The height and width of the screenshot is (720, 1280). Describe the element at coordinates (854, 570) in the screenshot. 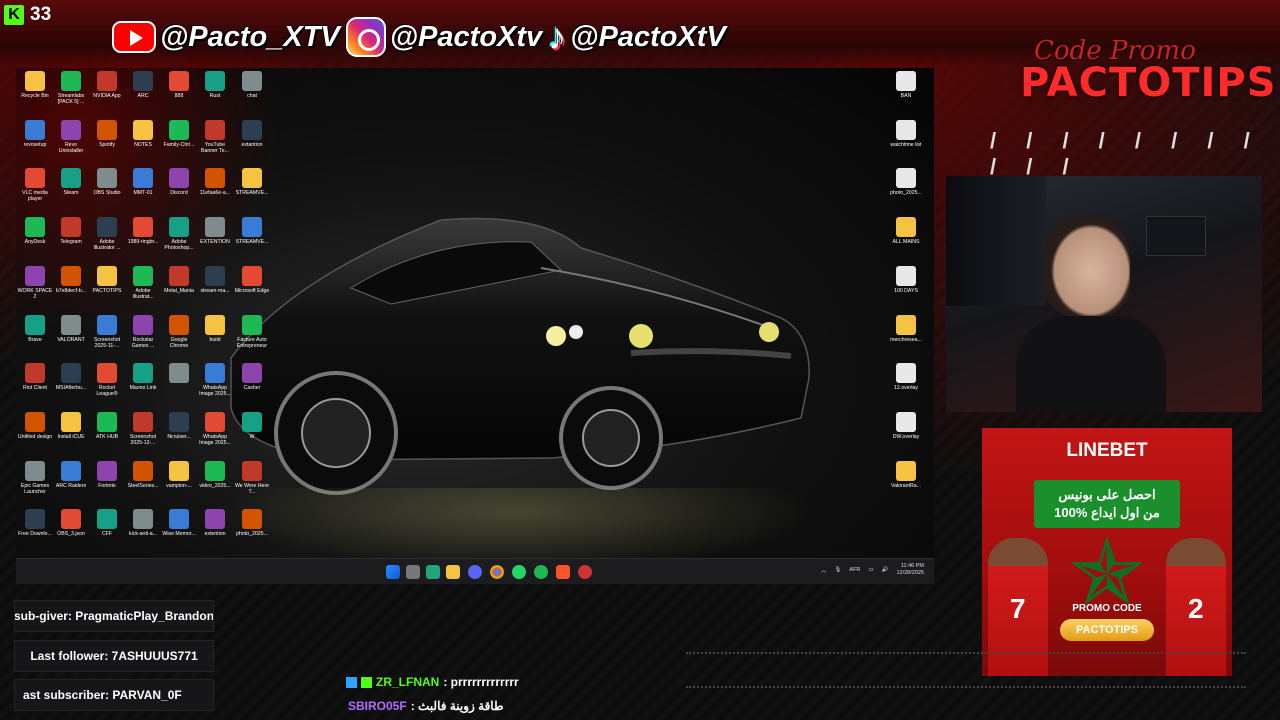

I see `language-indicator: AFR` at that location.